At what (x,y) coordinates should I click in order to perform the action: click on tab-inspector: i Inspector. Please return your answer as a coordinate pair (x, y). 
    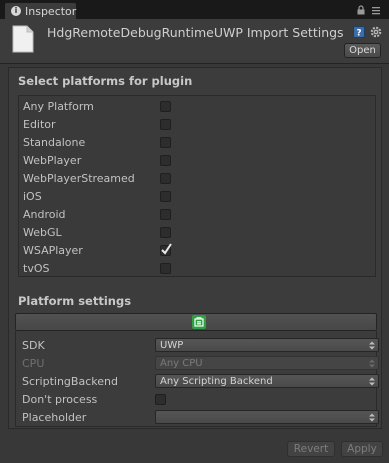
    Looking at the image, I should click on (40, 10).